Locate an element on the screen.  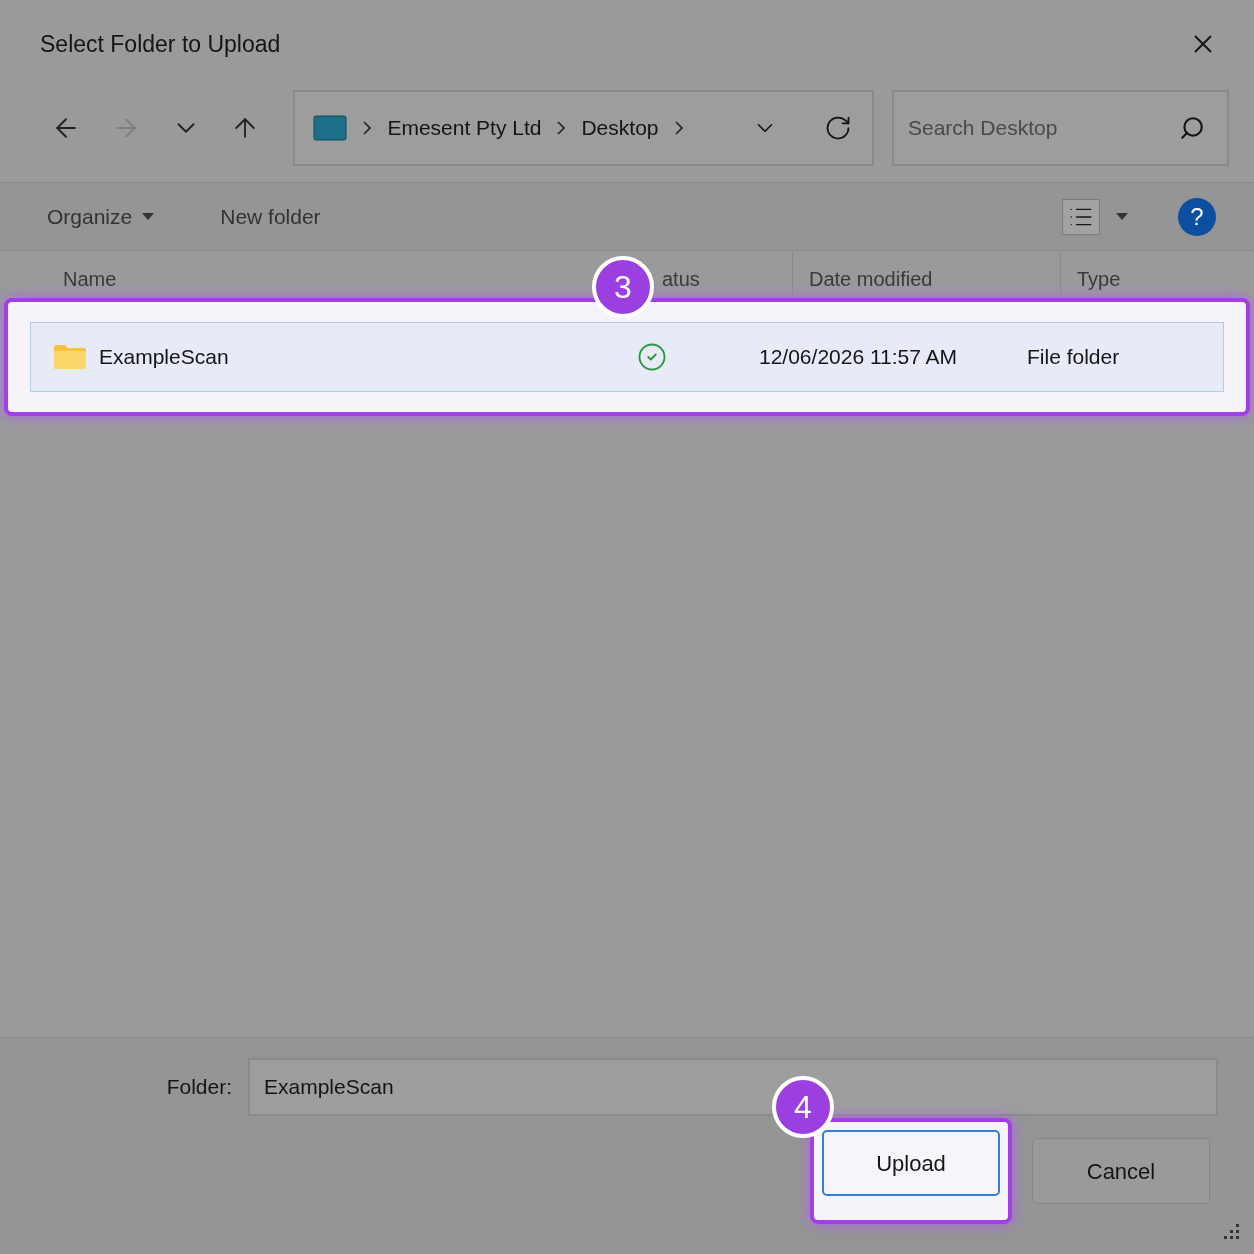
address-bar: Emesent Pty Ltd Desktop is located at coordinates (583, 128).